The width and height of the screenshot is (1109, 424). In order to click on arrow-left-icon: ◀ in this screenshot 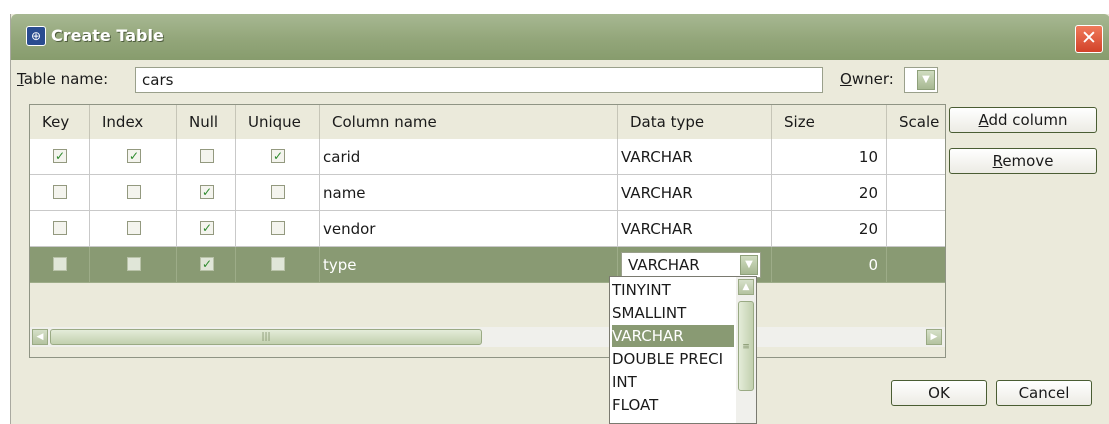, I will do `click(40, 337)`.